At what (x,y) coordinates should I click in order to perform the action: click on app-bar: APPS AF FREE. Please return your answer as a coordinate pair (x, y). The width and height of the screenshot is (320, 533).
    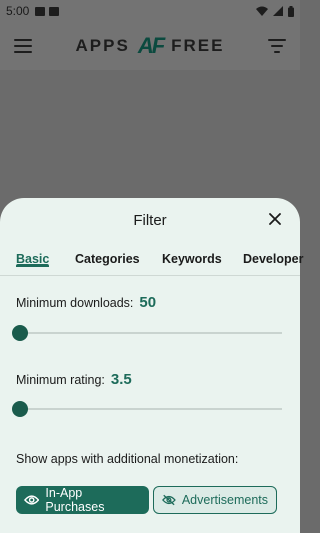
    Looking at the image, I should click on (150, 46).